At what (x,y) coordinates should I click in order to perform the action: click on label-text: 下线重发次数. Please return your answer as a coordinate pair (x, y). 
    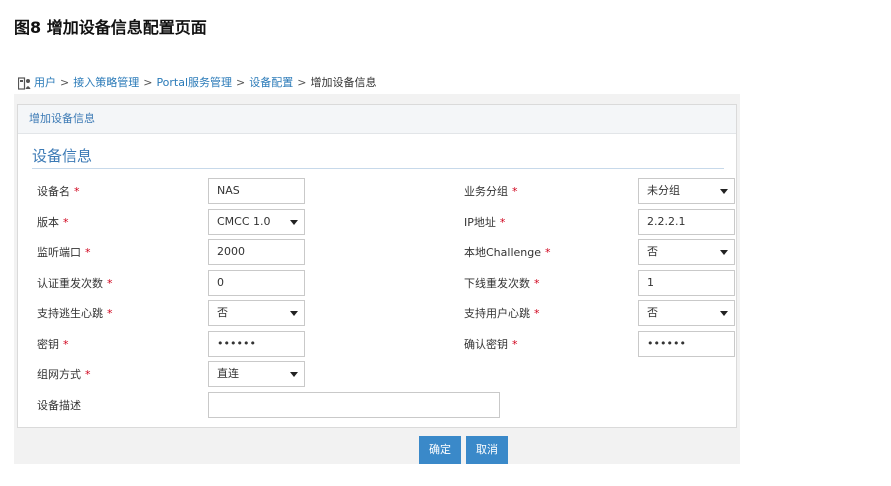
    Looking at the image, I should click on (497, 283).